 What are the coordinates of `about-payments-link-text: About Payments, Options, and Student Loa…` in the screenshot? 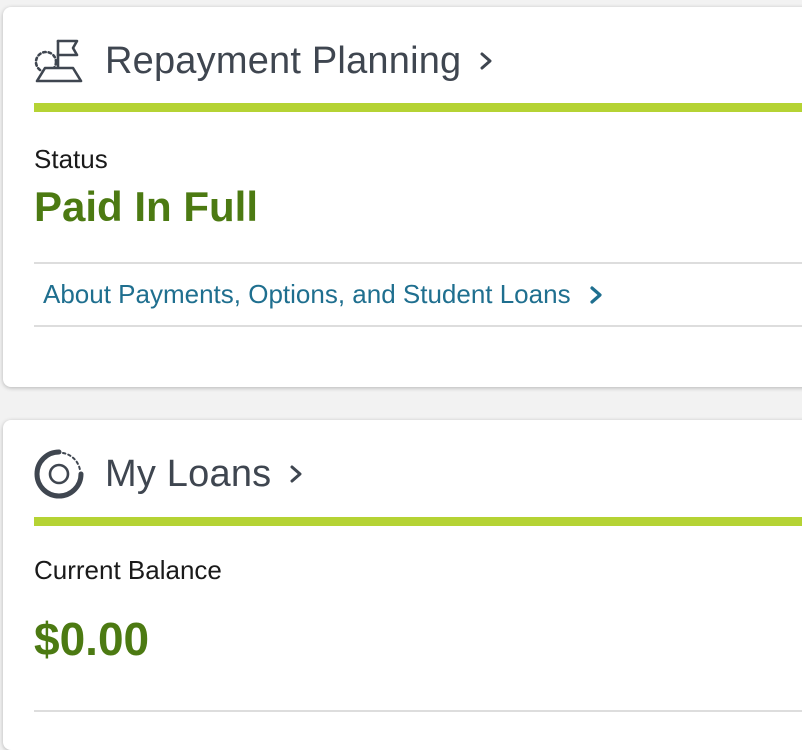 It's located at (307, 294).